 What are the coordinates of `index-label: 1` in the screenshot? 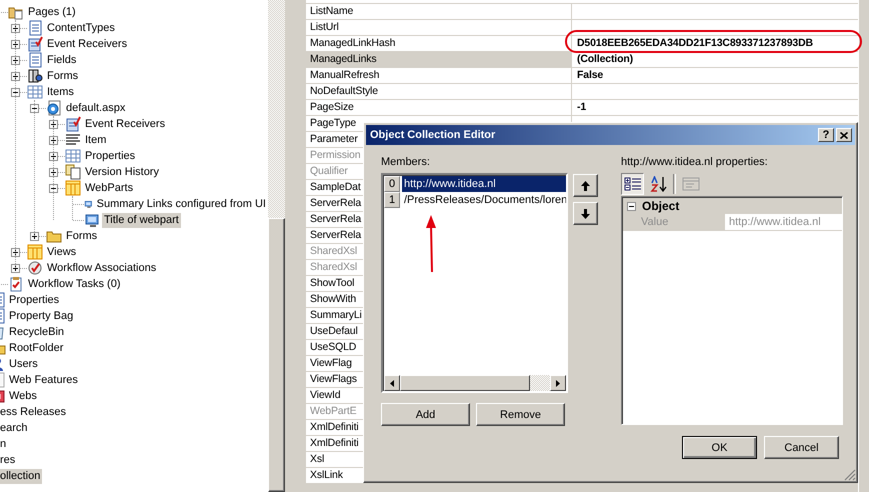 It's located at (392, 200).